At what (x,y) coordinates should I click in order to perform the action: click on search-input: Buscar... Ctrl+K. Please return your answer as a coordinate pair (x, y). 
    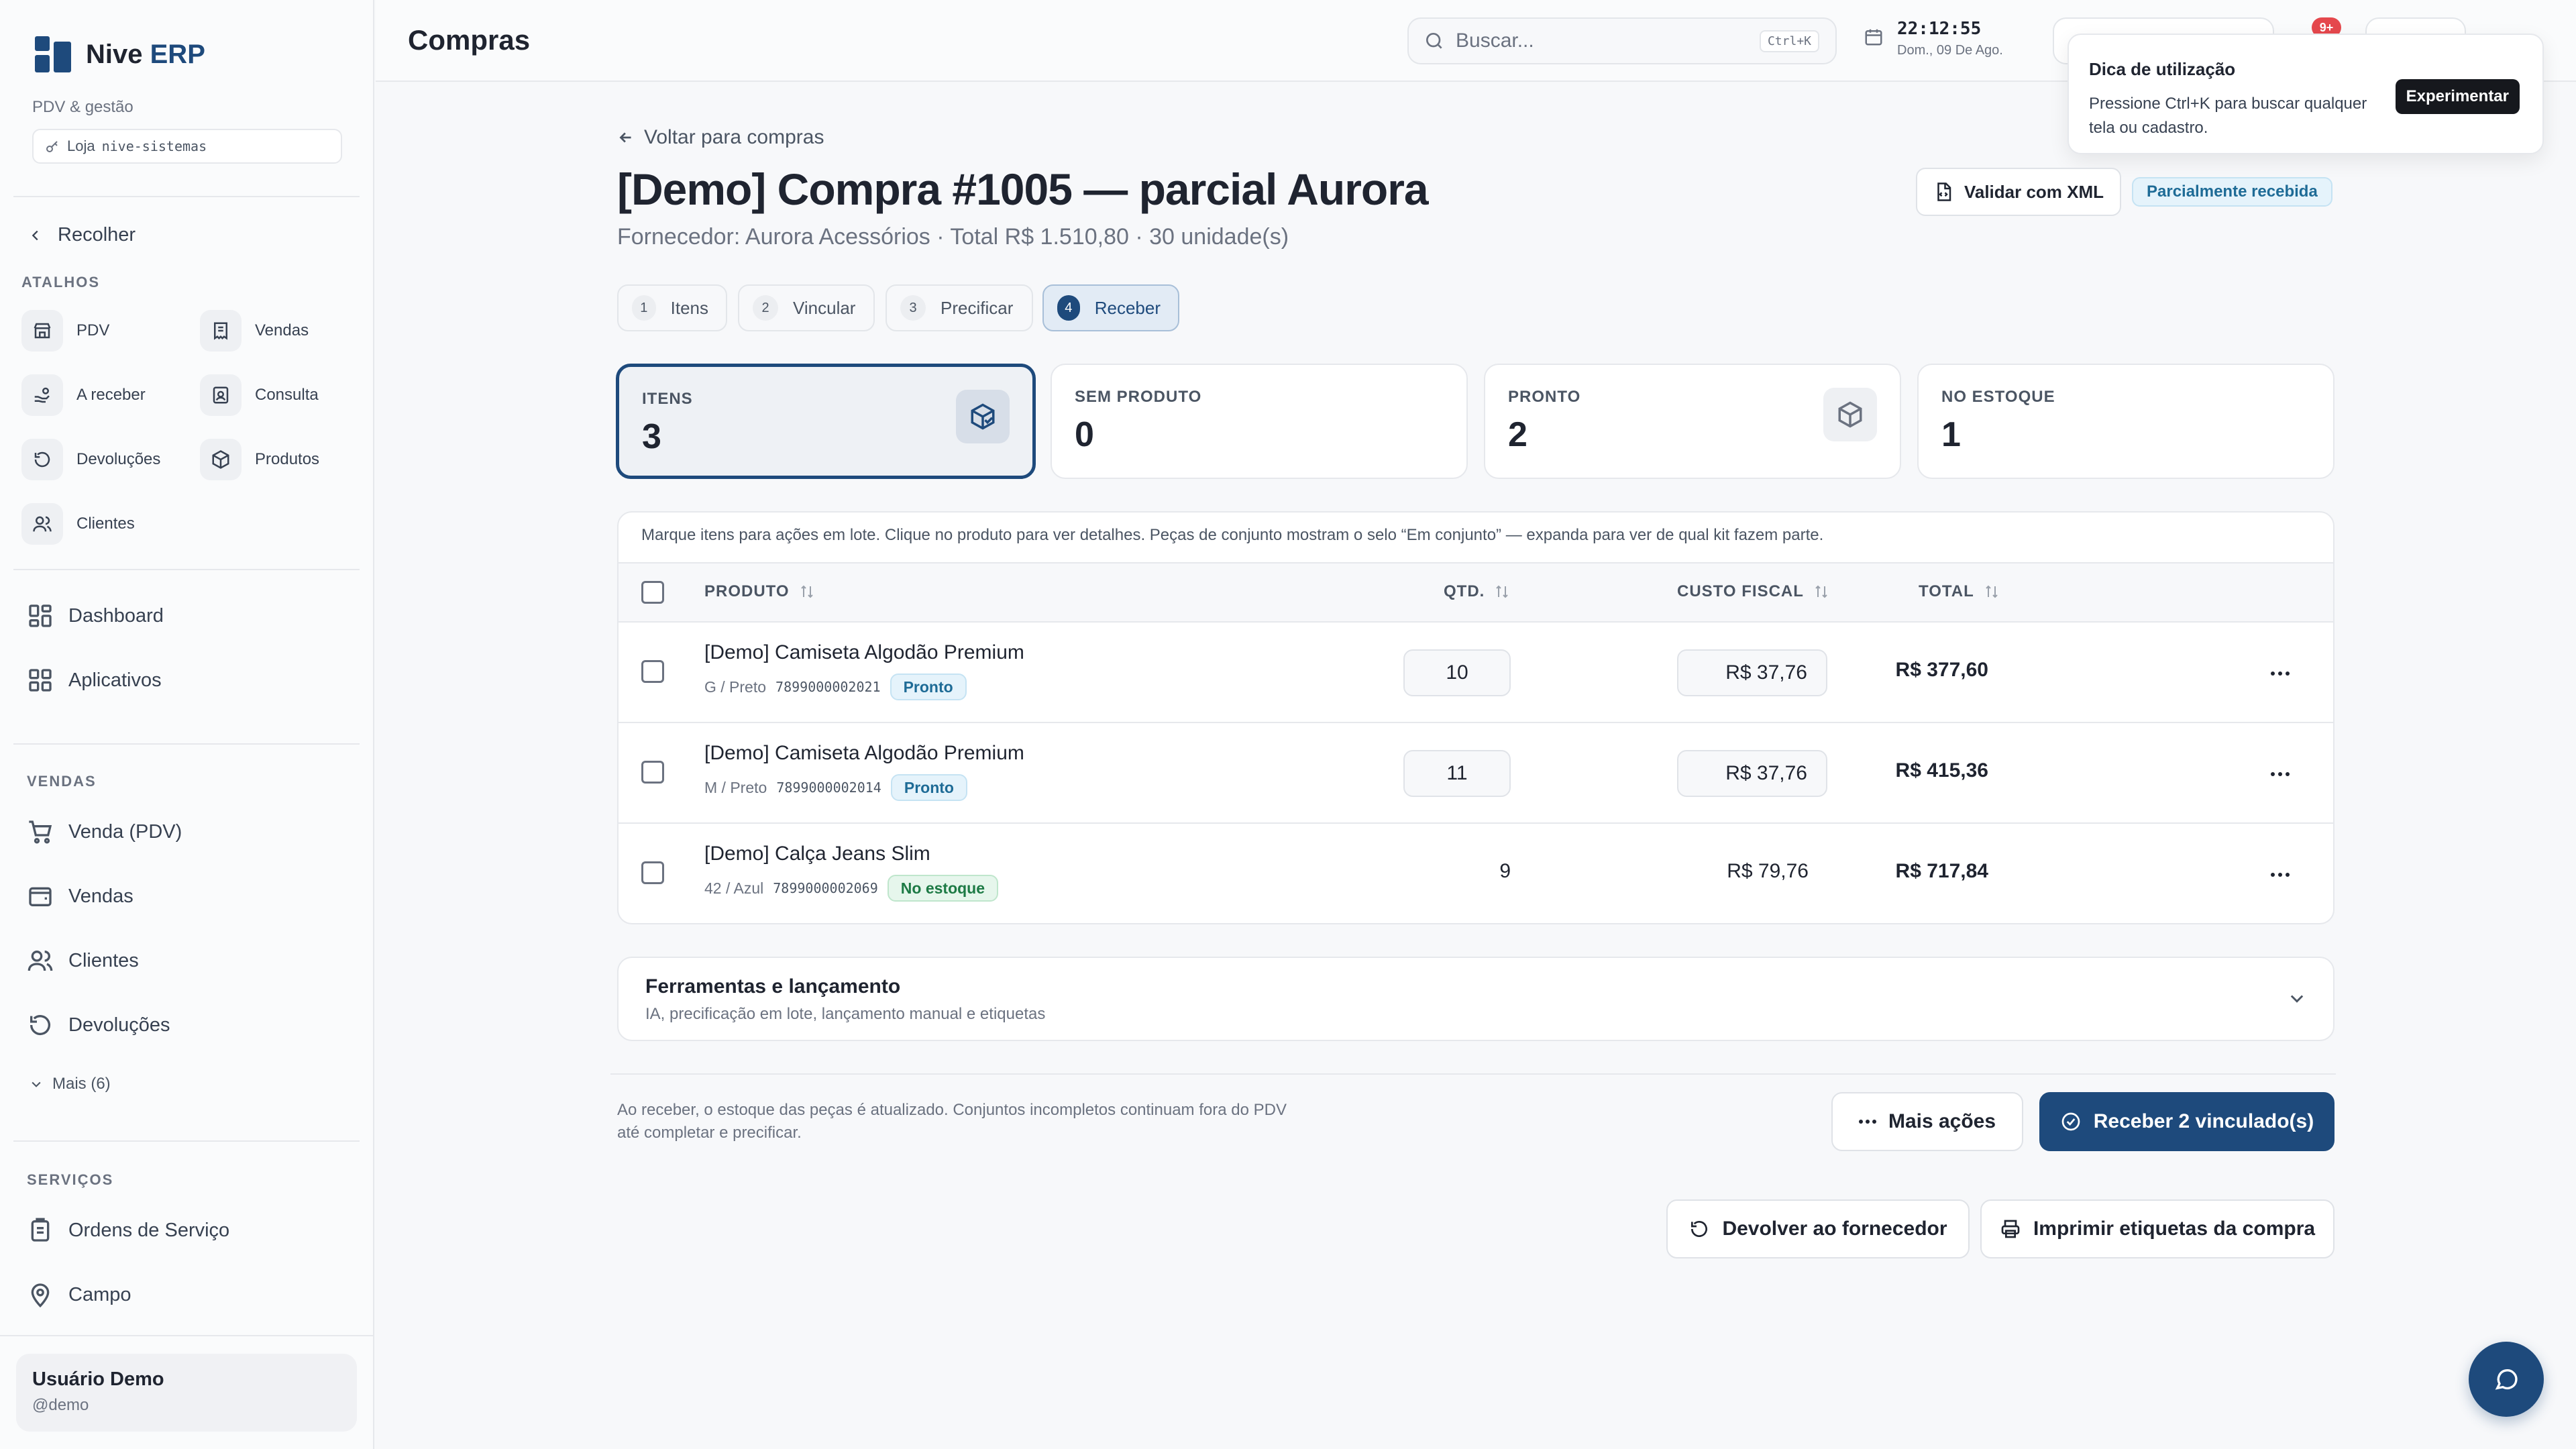
    Looking at the image, I should click on (1622, 40).